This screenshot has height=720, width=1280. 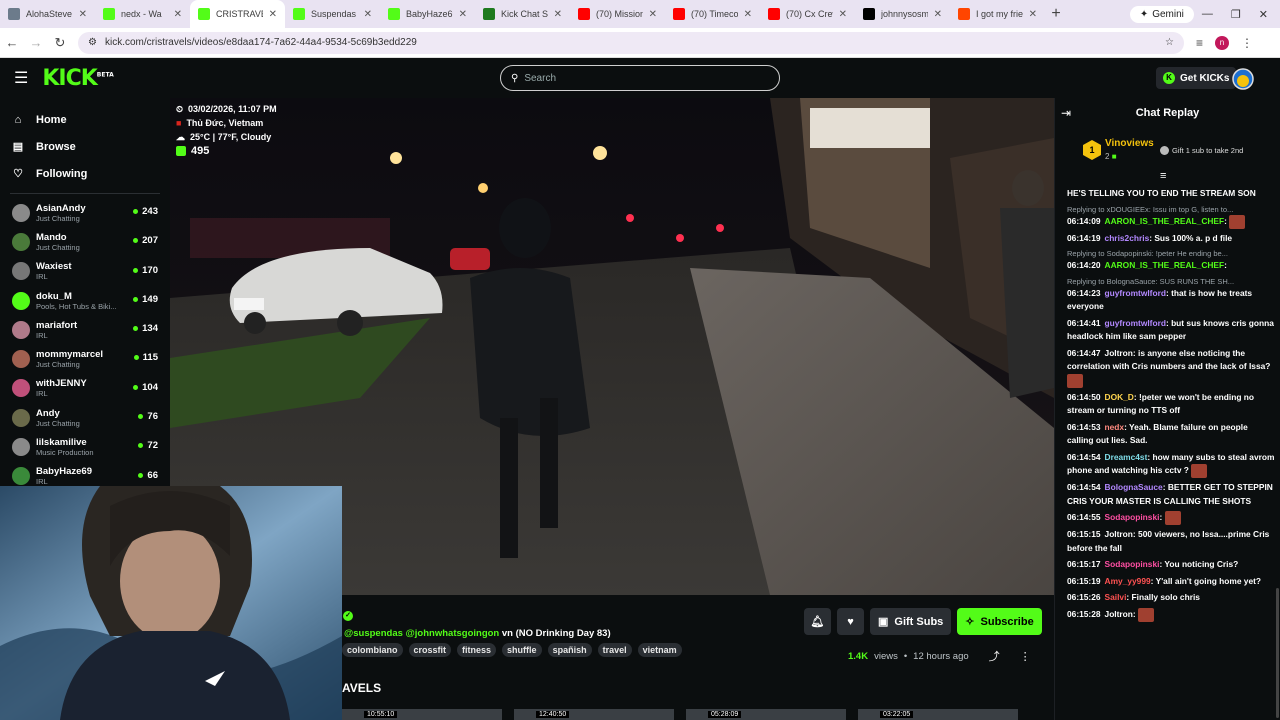 What do you see at coordinates (938, 714) in the screenshot?
I see `video-thumbnail: 03:22:05` at bounding box center [938, 714].